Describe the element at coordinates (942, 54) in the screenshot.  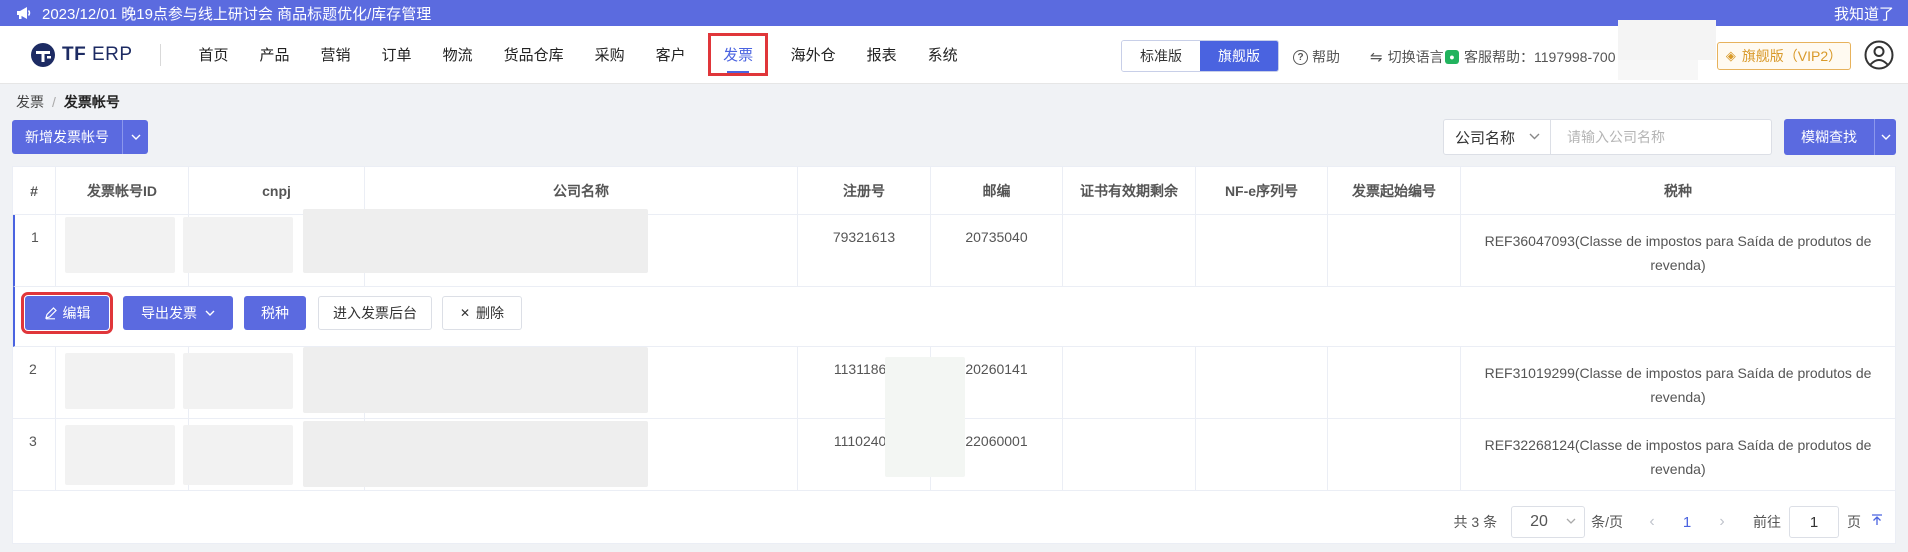
I see `nav-system: 系统` at that location.